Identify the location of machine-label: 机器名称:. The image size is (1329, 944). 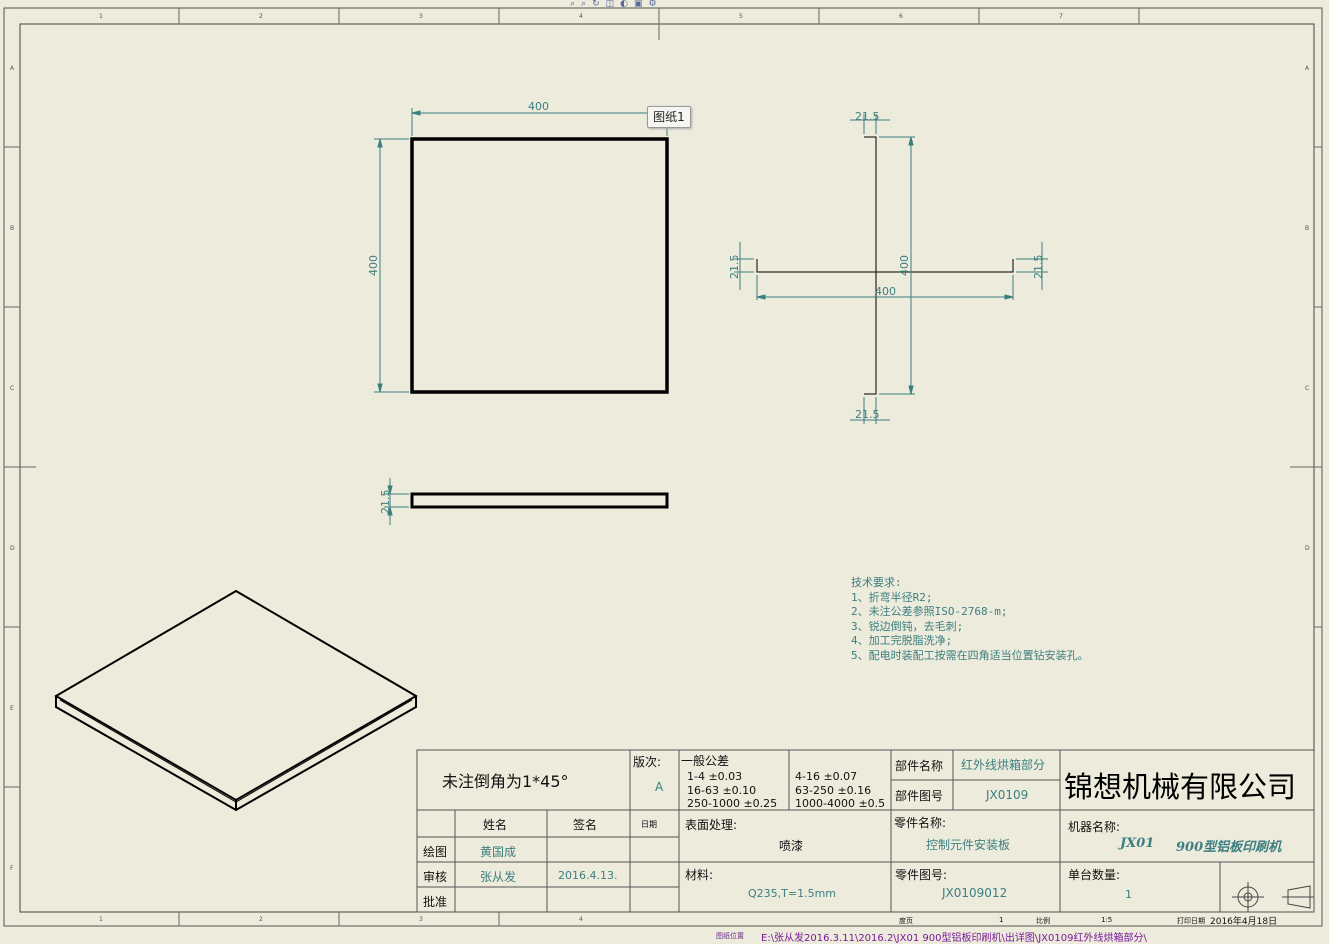
(1094, 827).